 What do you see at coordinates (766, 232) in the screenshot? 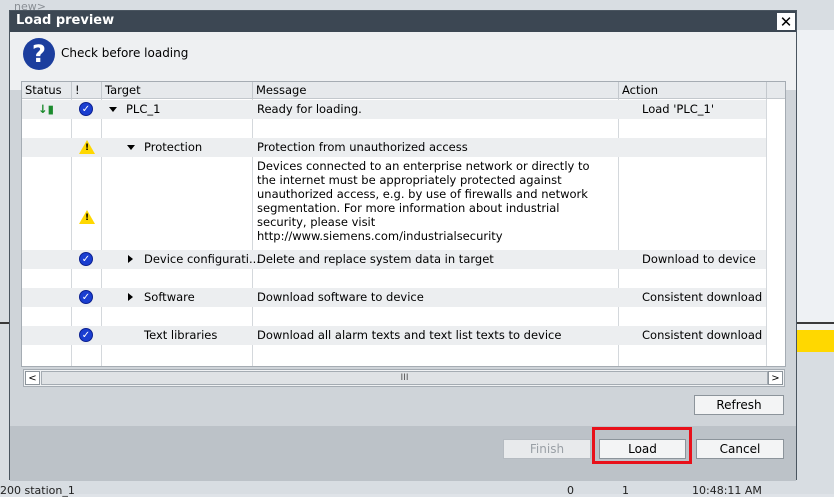
I see `grid-line` at bounding box center [766, 232].